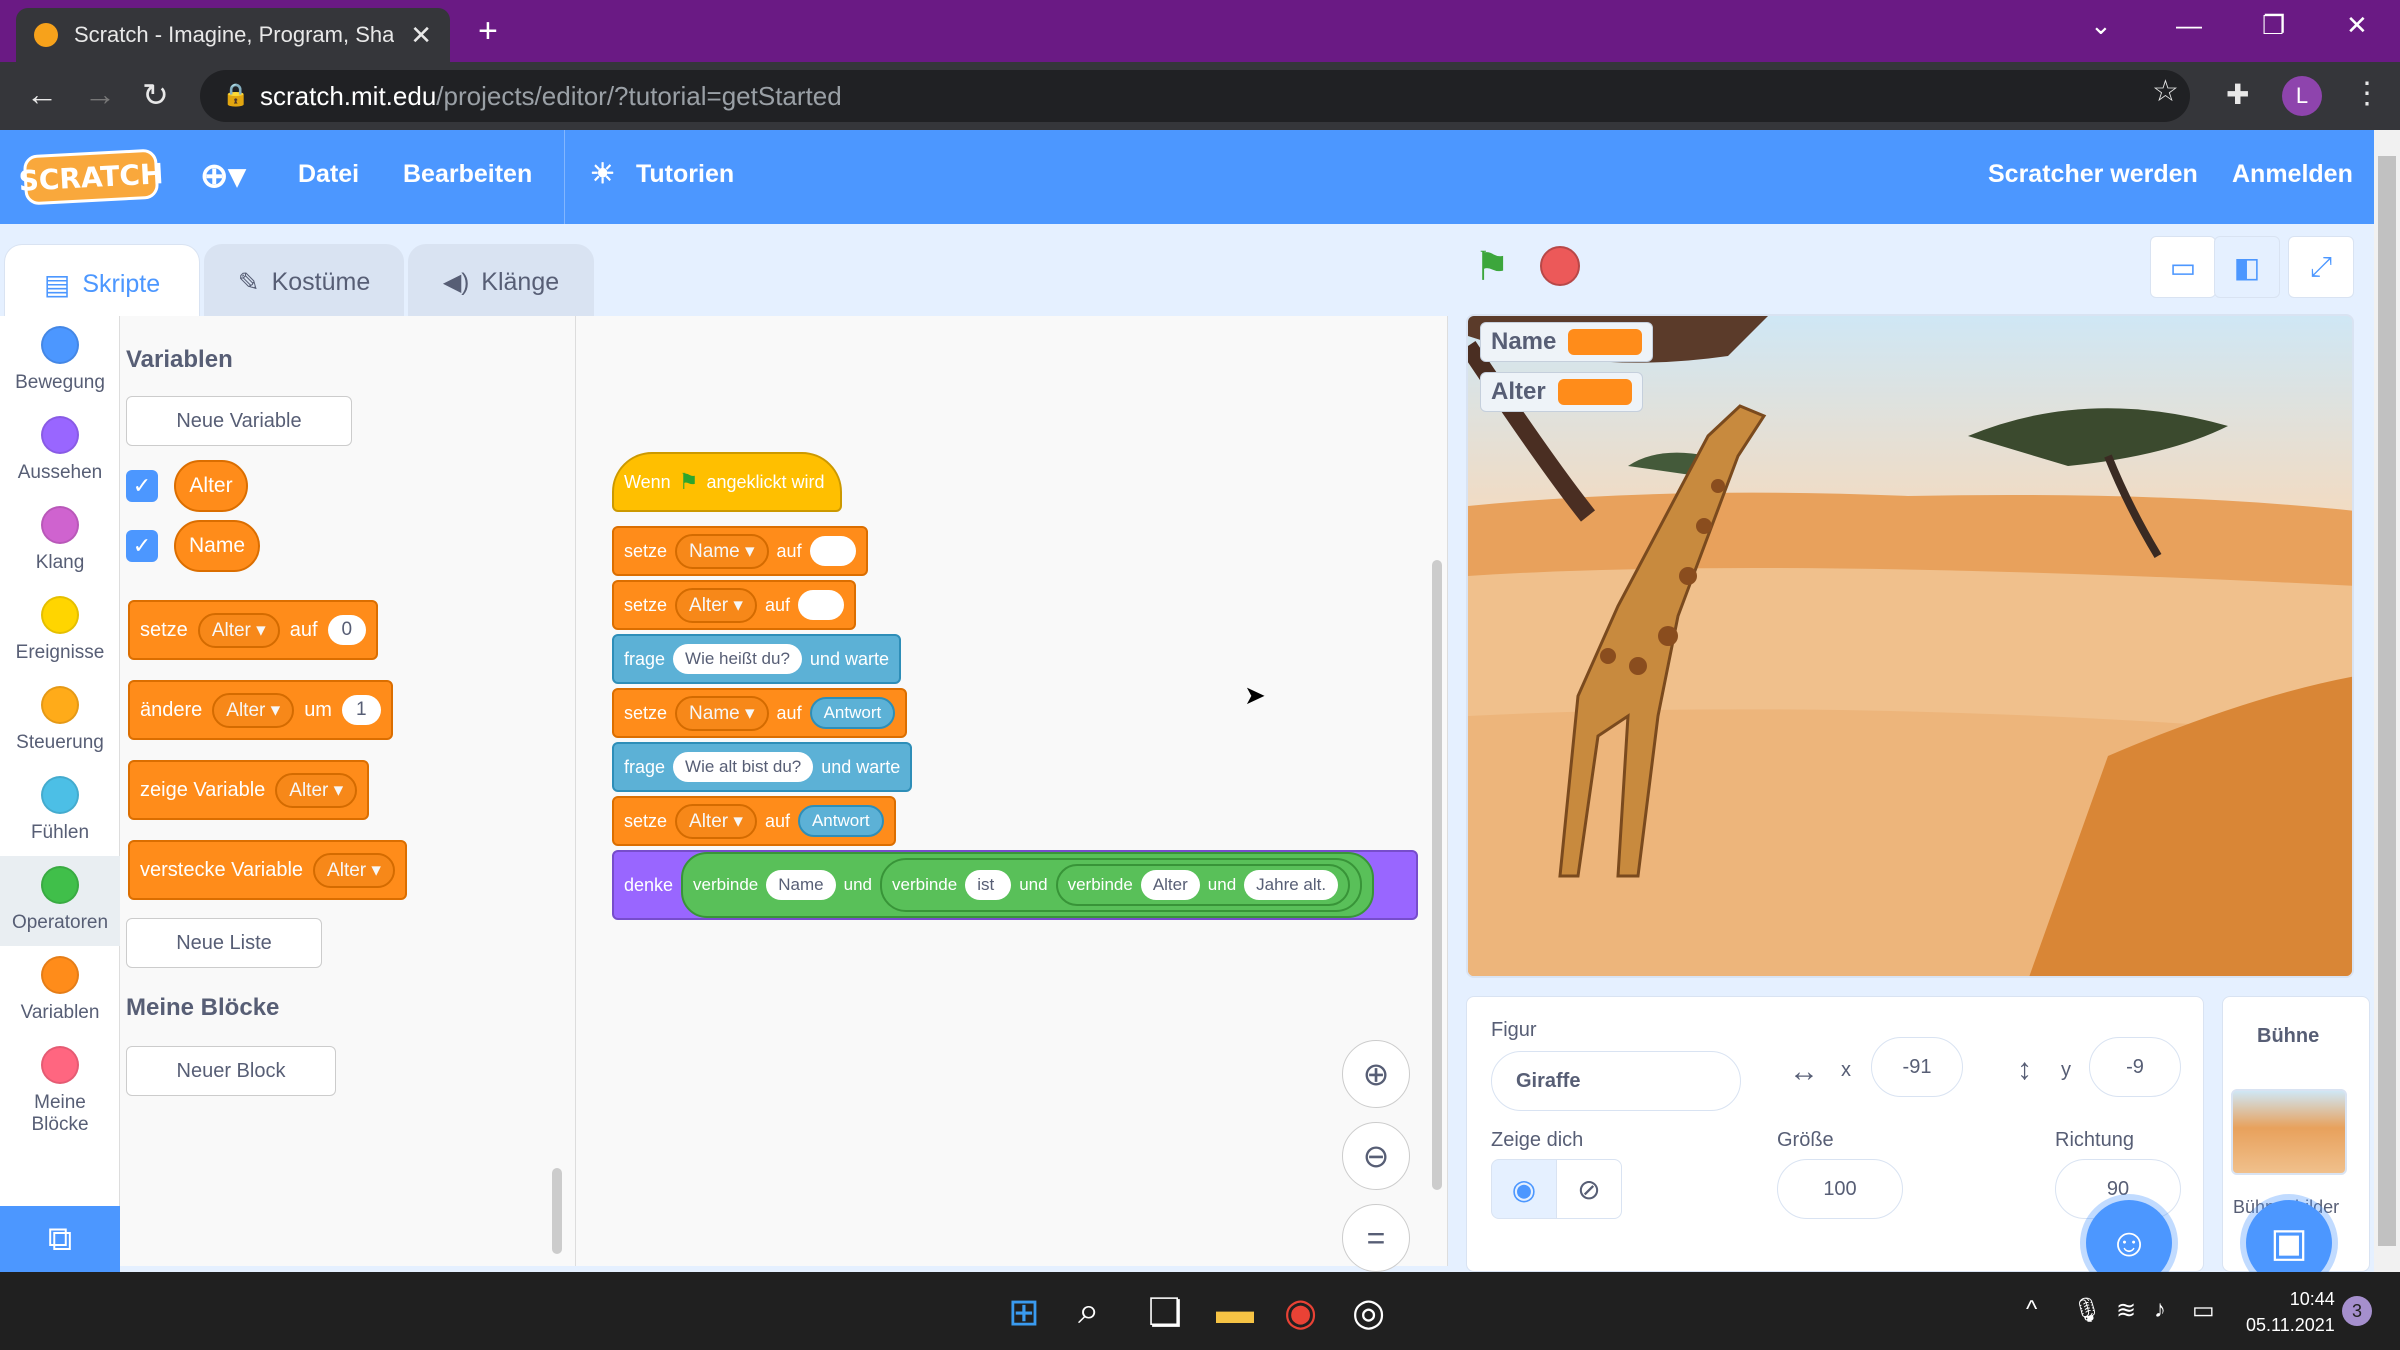 The height and width of the screenshot is (1350, 2400). What do you see at coordinates (239, 421) in the screenshot?
I see `new-variable-button: Neue Variable` at bounding box center [239, 421].